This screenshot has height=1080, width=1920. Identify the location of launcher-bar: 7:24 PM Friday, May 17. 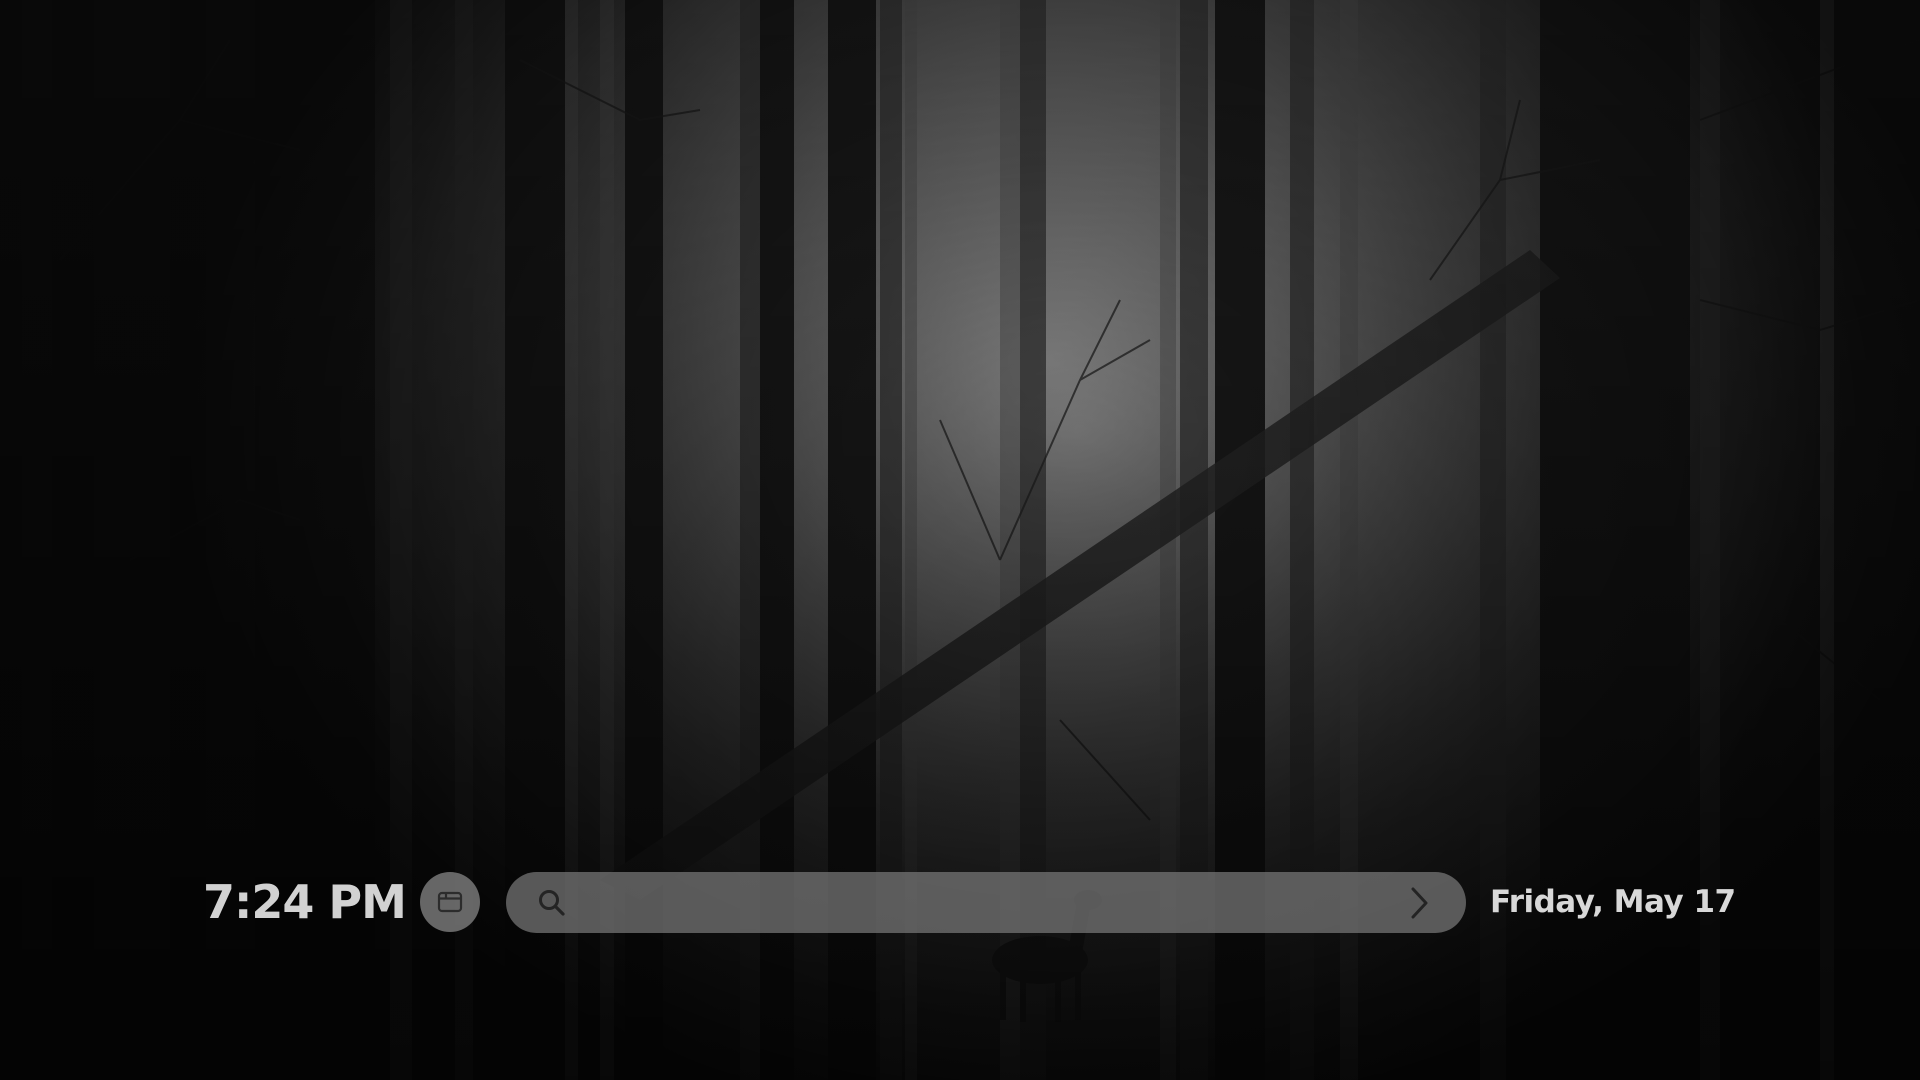
(960, 902).